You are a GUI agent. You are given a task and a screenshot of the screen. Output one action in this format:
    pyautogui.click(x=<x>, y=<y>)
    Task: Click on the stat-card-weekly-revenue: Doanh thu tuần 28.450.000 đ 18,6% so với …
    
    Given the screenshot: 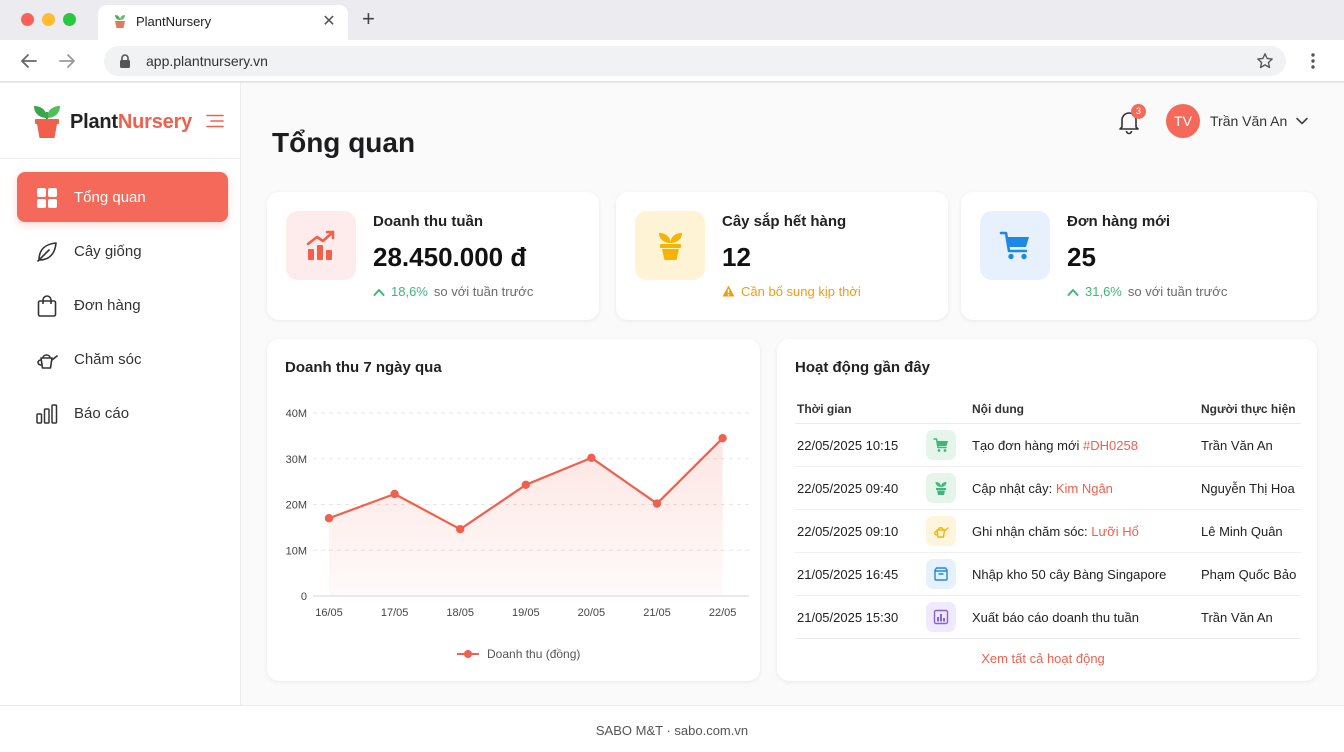 What is the action you would take?
    pyautogui.click(x=433, y=256)
    